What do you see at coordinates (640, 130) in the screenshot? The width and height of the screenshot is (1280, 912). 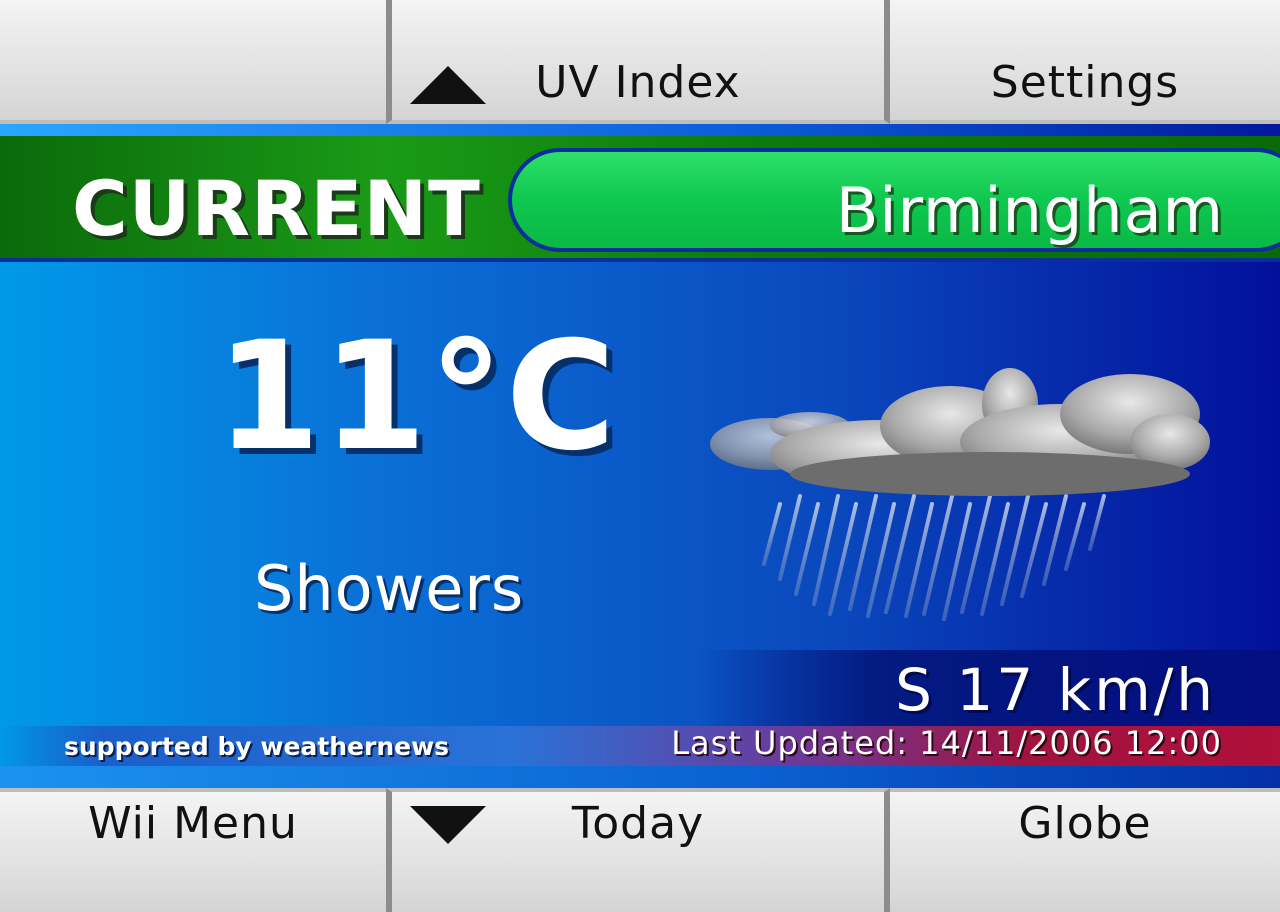 I see `panel-top-stripe` at bounding box center [640, 130].